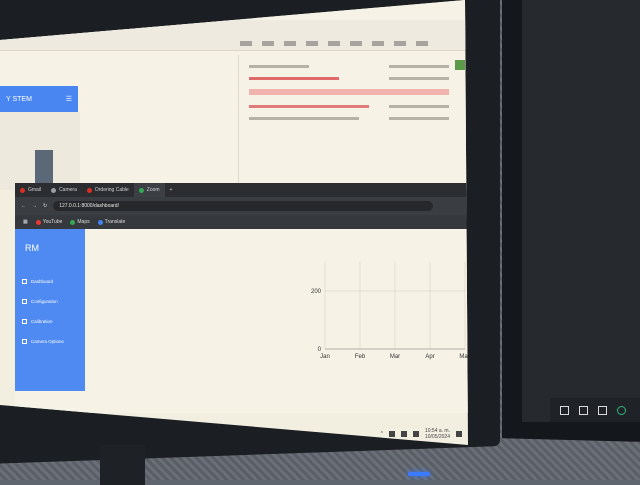 The width and height of the screenshot is (640, 485). Describe the element at coordinates (621, 410) in the screenshot. I see `edge-icon` at that location.